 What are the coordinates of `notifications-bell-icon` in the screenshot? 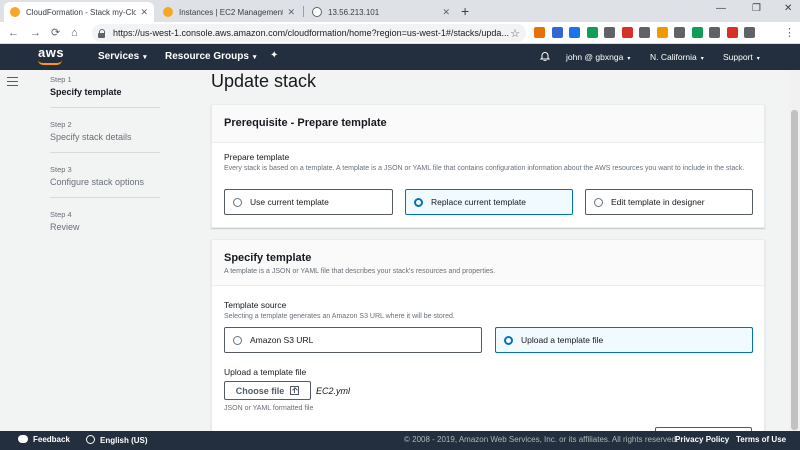 It's located at (545, 56).